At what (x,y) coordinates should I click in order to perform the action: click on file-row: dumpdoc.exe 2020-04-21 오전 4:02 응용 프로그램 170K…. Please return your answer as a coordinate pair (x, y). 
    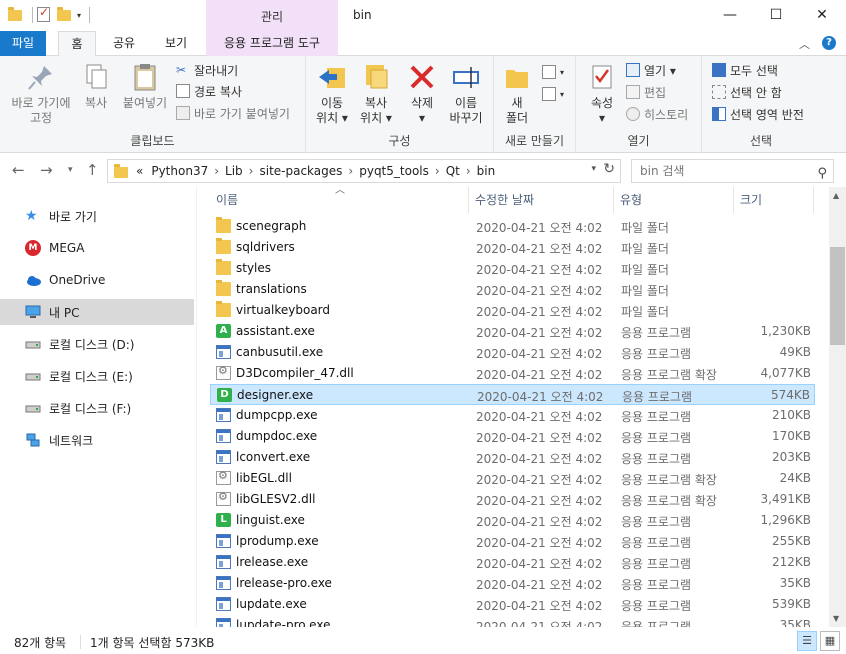
    Looking at the image, I should click on (512, 436).